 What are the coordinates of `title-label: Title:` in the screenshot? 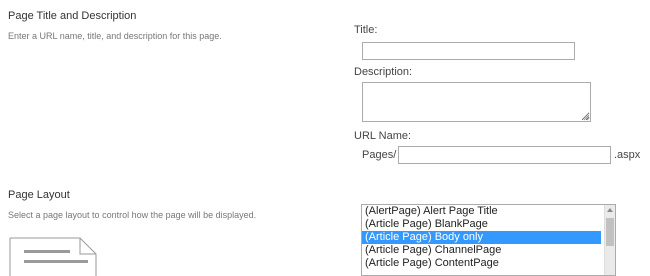 It's located at (366, 30).